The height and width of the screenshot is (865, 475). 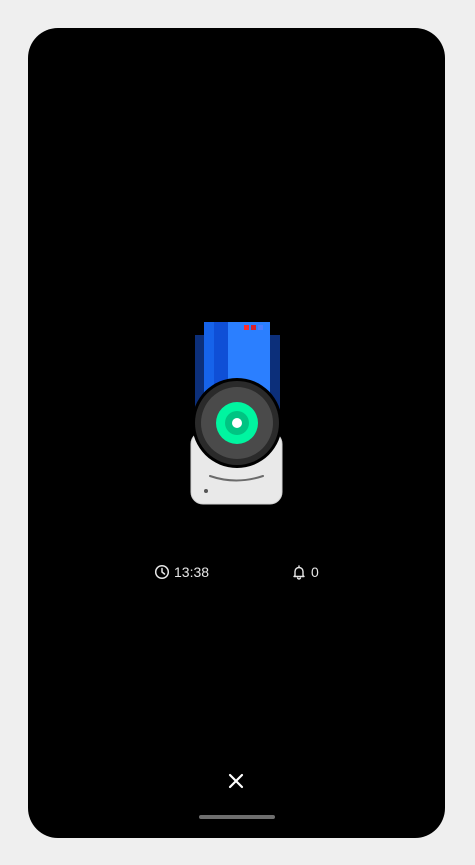 I want to click on close-button, so click(x=236, y=781).